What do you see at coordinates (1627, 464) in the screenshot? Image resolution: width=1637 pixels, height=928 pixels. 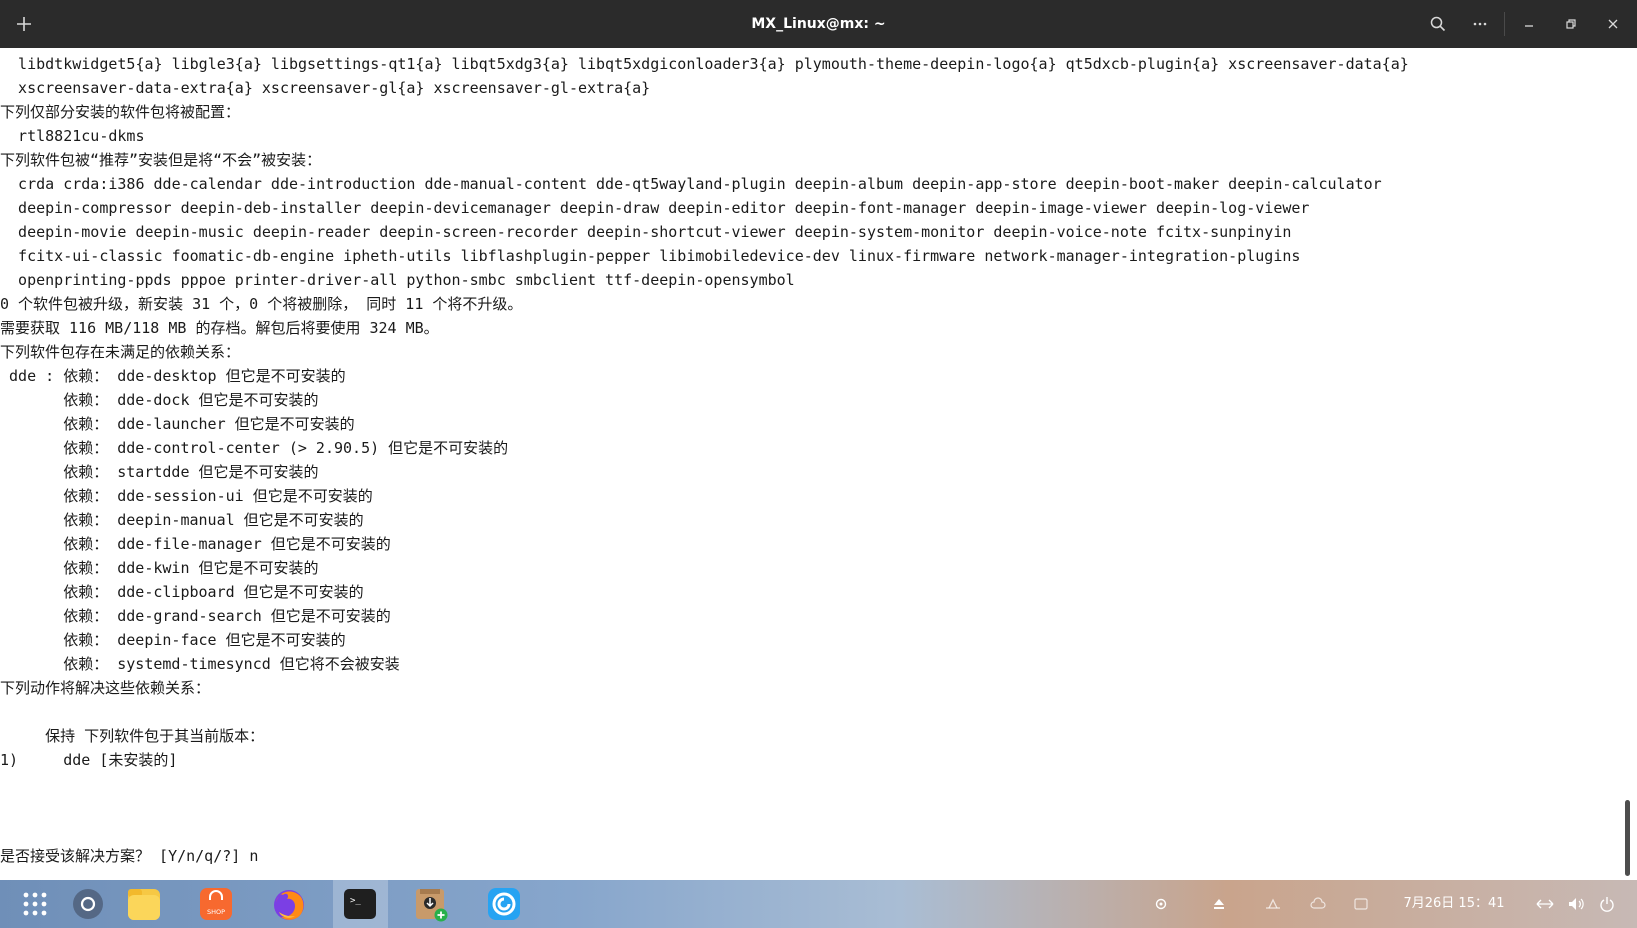 I see `terminal-scrollbar` at bounding box center [1627, 464].